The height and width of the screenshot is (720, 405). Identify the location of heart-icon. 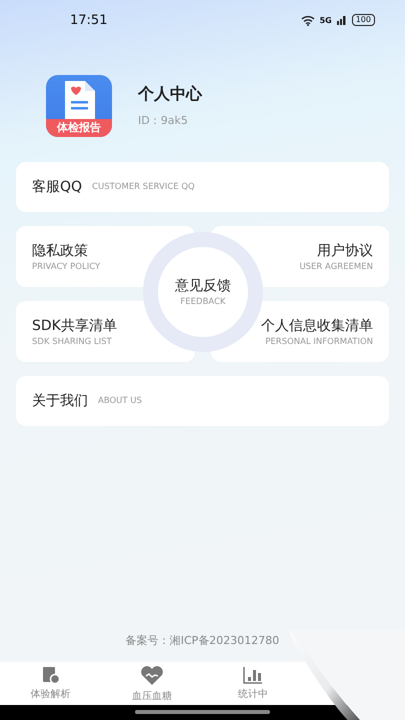
(152, 676).